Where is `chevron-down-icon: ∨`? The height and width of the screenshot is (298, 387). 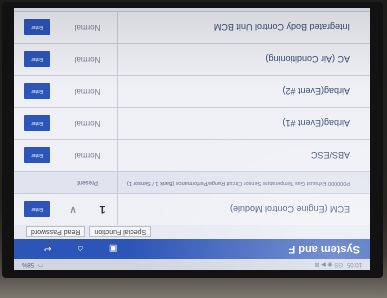 chevron-down-icon: ∨ is located at coordinates (72, 209).